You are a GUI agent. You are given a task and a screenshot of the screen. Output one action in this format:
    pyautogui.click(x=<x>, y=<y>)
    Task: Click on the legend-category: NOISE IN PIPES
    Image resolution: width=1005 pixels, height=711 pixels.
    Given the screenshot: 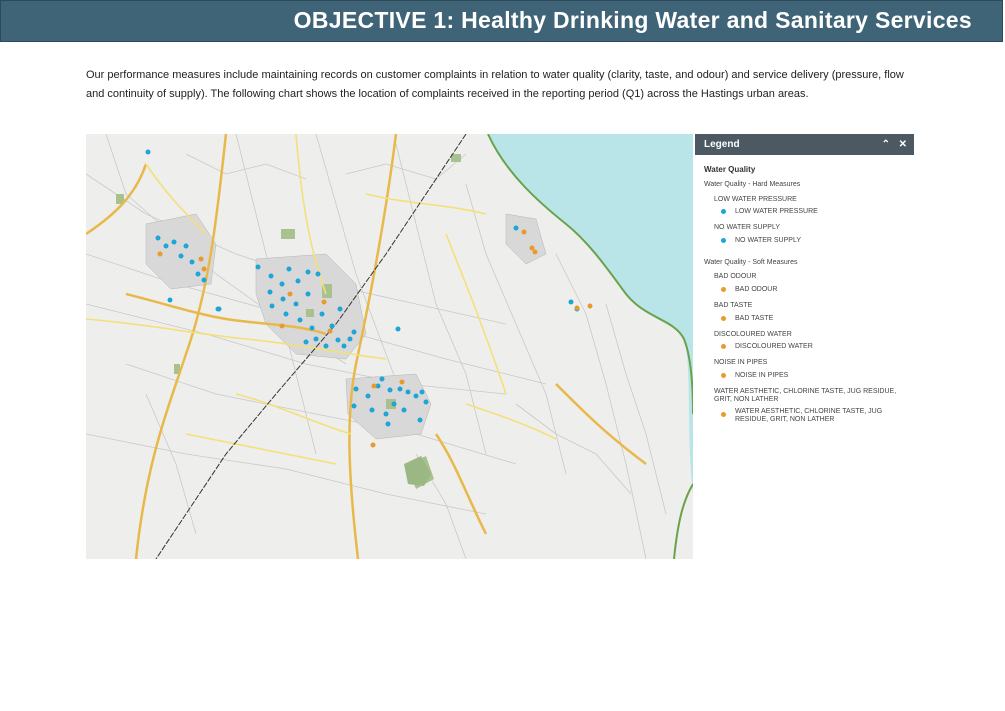 What is the action you would take?
    pyautogui.click(x=741, y=362)
    